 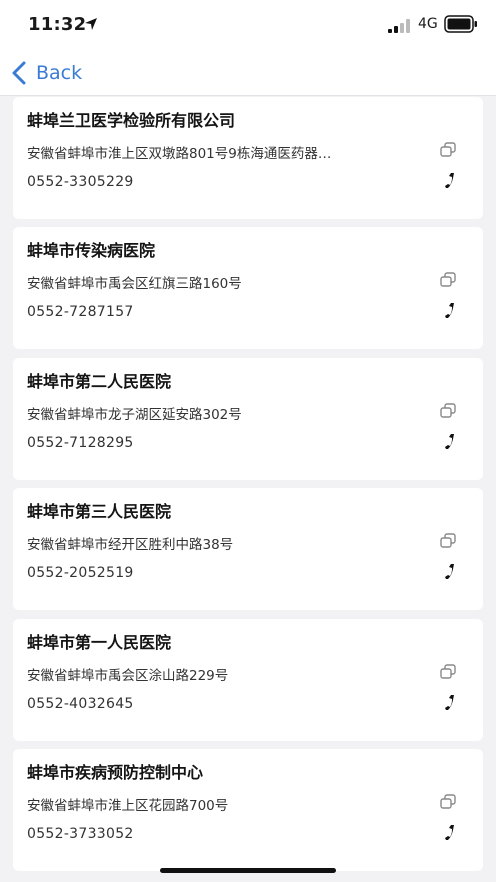 What do you see at coordinates (115, 772) in the screenshot?
I see `hospital-name: 蚌埠市疾病预防控制中心` at bounding box center [115, 772].